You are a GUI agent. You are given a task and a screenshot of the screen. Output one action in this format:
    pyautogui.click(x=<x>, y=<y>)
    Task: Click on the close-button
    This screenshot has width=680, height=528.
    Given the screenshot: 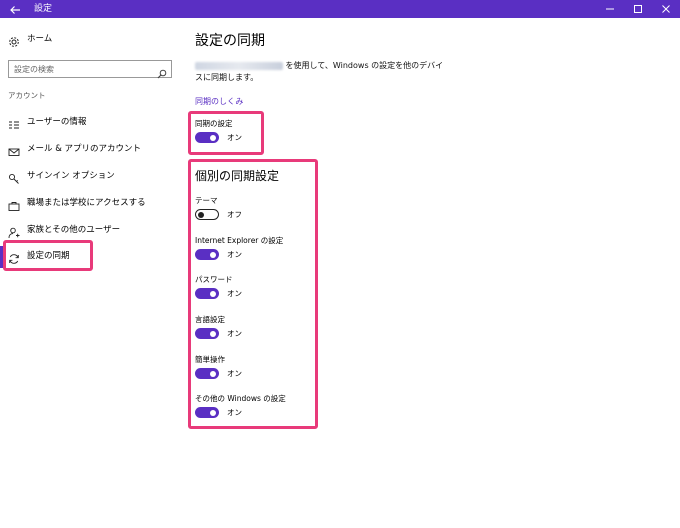 What is the action you would take?
    pyautogui.click(x=666, y=9)
    